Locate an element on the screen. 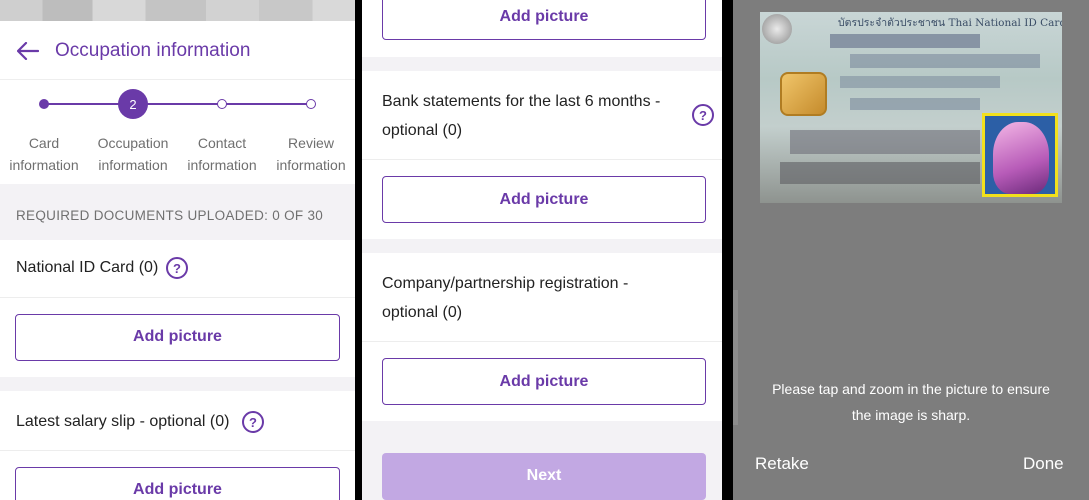 The image size is (1089, 500). status-bar is located at coordinates (177, 10).